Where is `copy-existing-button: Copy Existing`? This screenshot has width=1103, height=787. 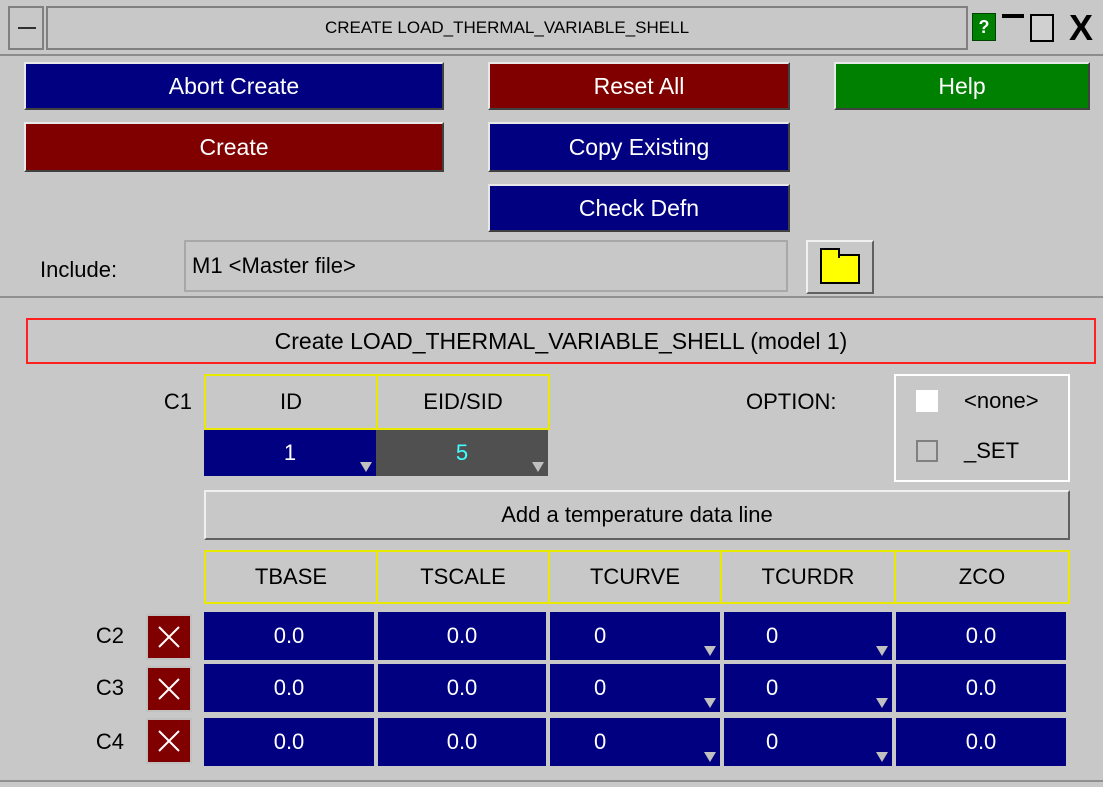 copy-existing-button: Copy Existing is located at coordinates (639, 147).